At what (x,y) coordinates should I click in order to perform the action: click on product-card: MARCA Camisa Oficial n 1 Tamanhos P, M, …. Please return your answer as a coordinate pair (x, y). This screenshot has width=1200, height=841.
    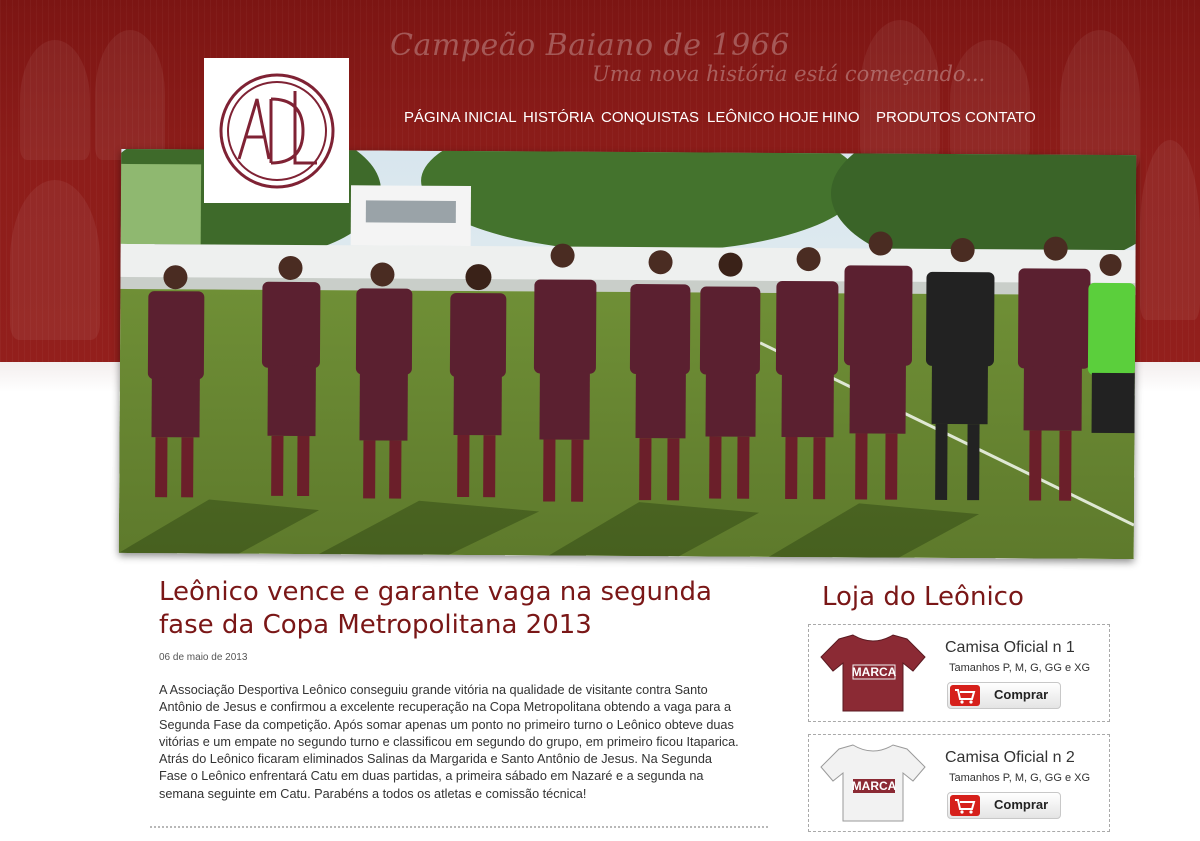
    Looking at the image, I should click on (959, 673).